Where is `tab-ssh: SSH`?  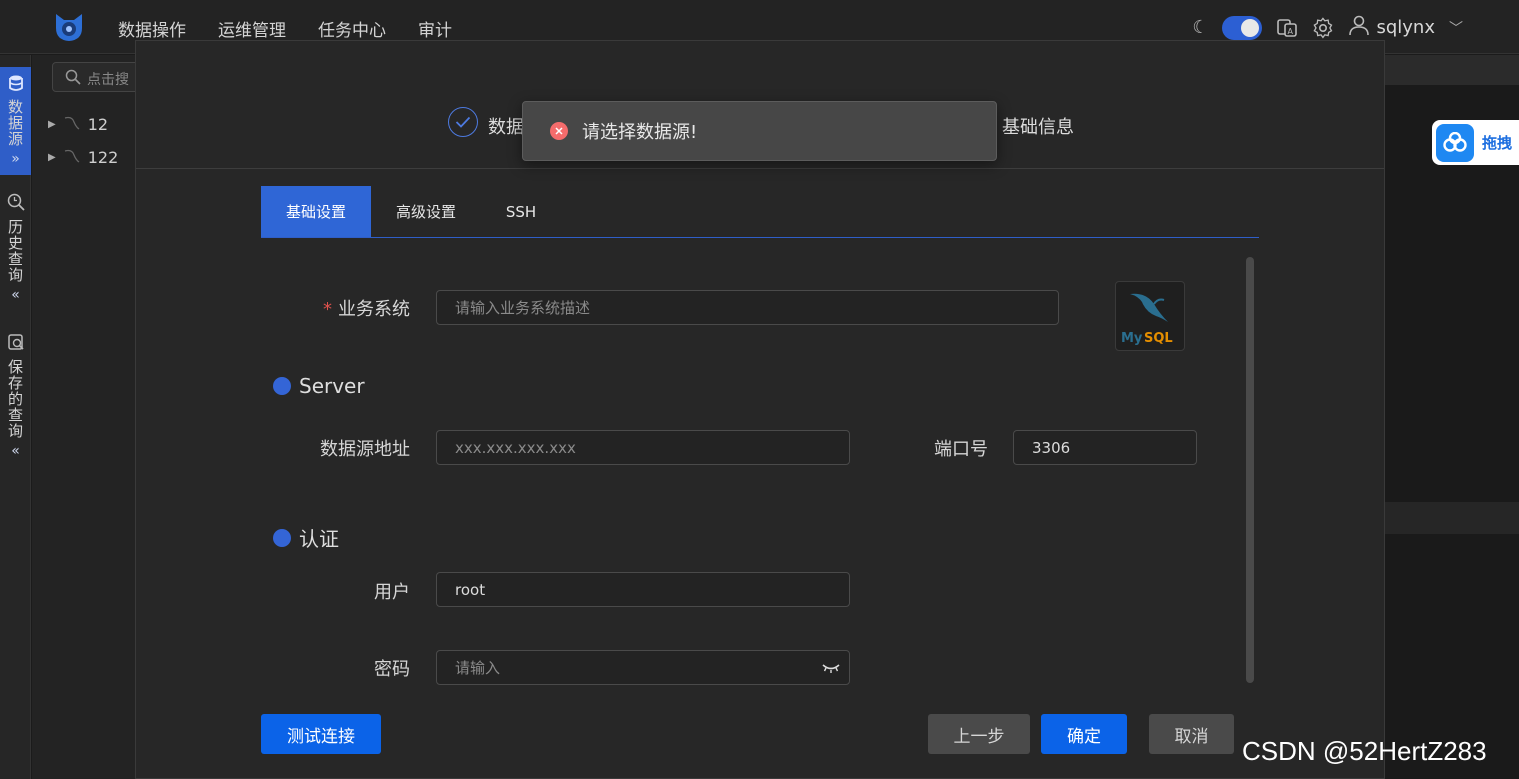
tab-ssh: SSH is located at coordinates (521, 211).